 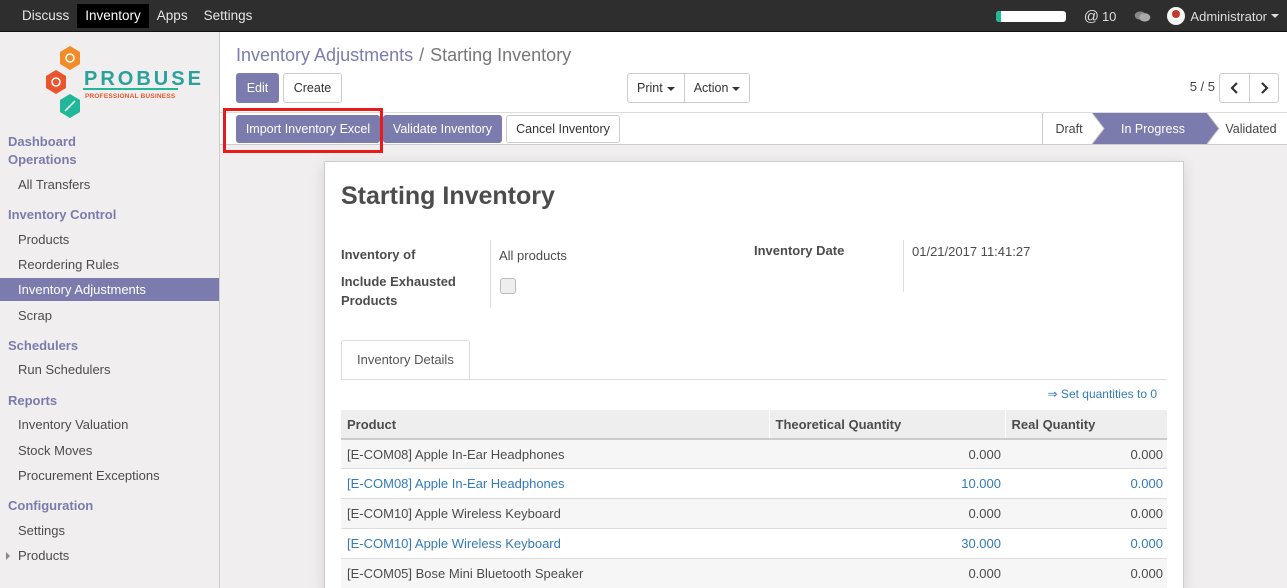 I want to click on inventory-of-value: All products, so click(x=533, y=255).